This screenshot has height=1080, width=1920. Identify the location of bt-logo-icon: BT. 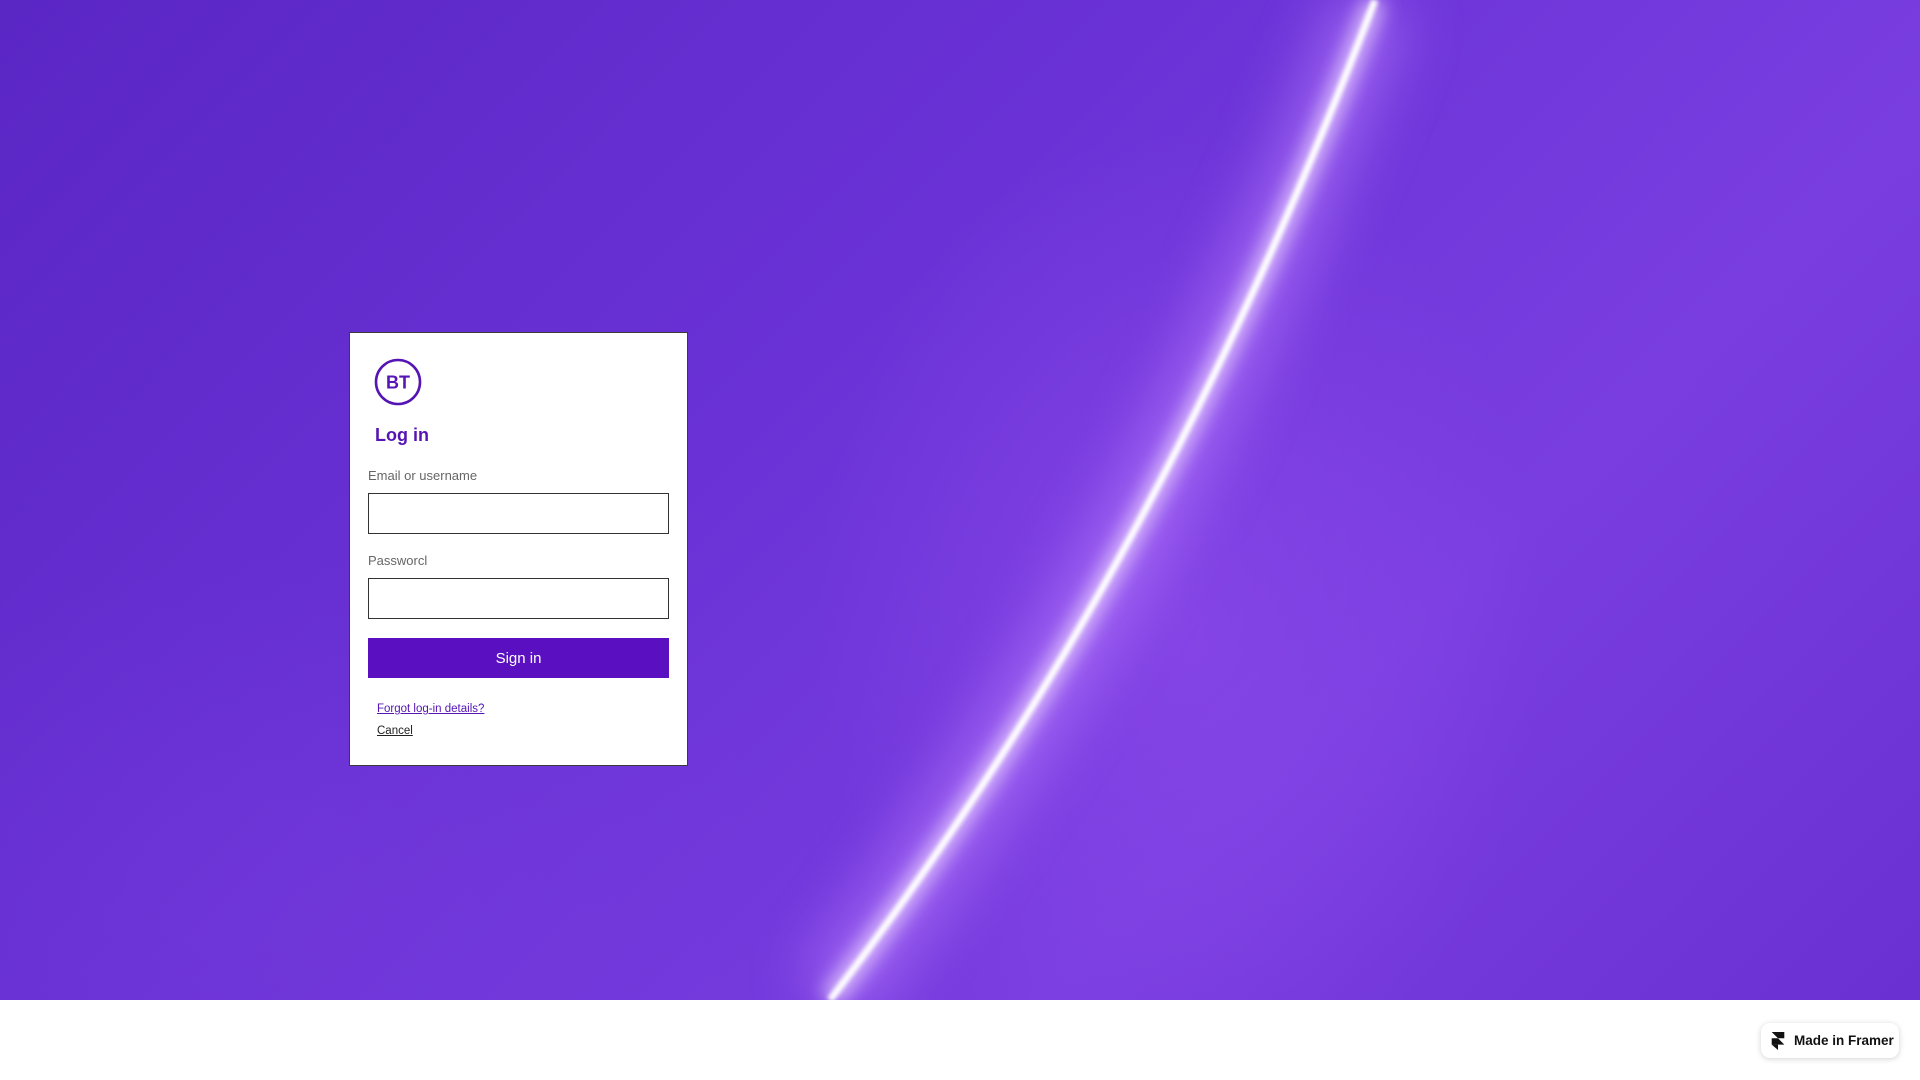
(398, 382).